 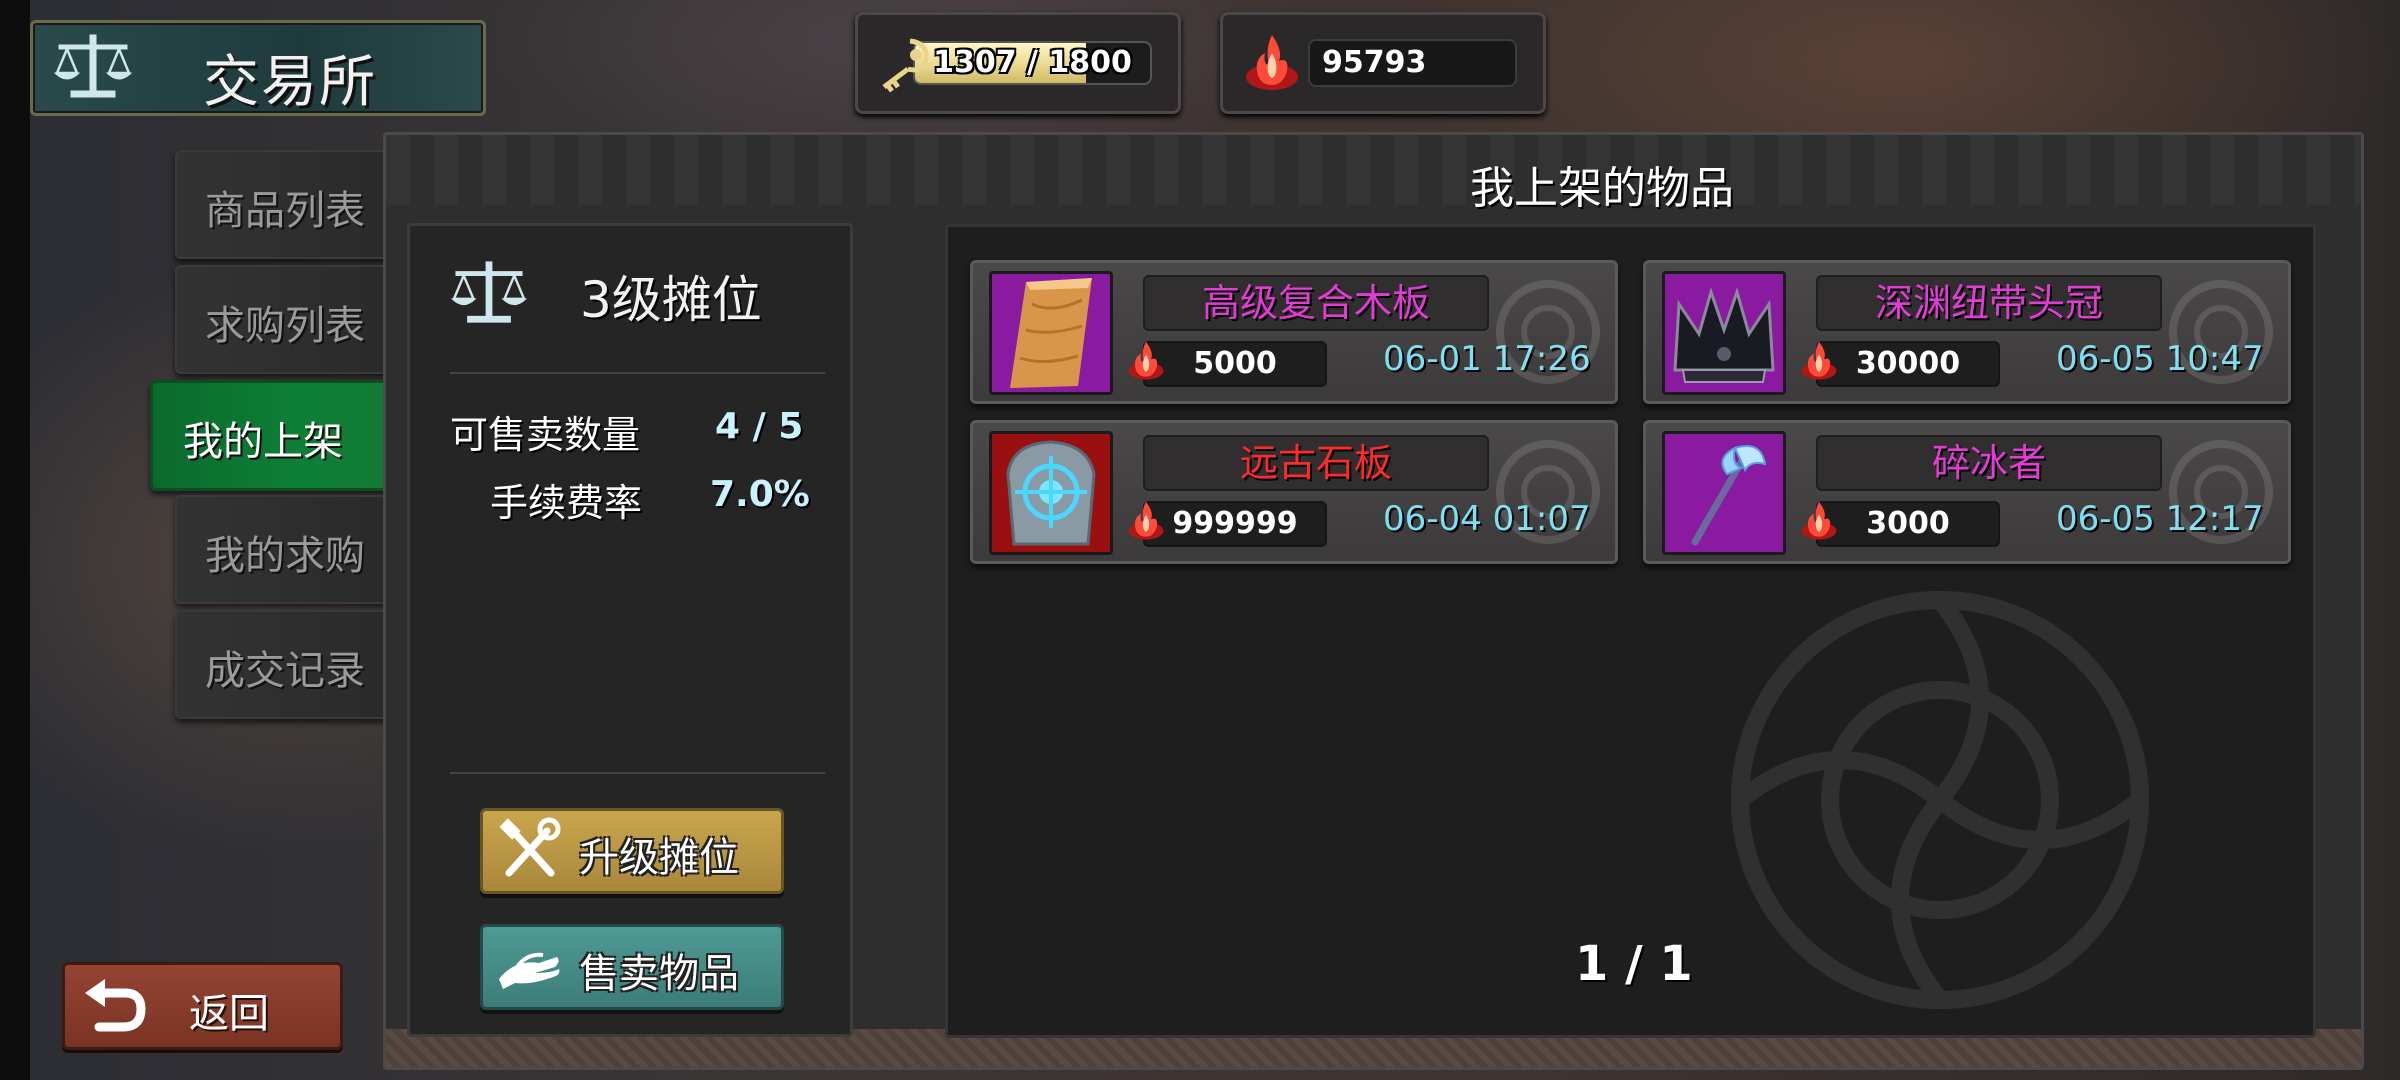 I want to click on page-indicator: 1 / 1, so click(x=1634, y=964).